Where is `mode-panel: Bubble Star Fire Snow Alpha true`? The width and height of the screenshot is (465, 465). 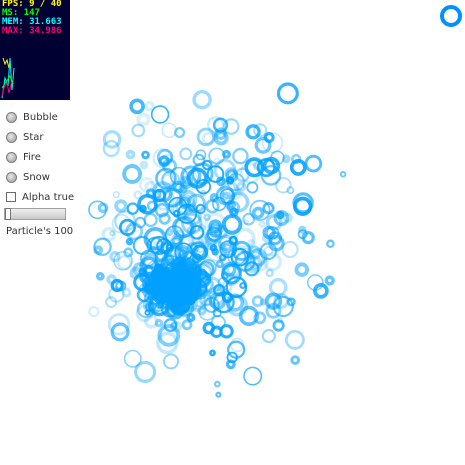
mode-panel: Bubble Star Fire Snow Alpha true is located at coordinates (39, 157).